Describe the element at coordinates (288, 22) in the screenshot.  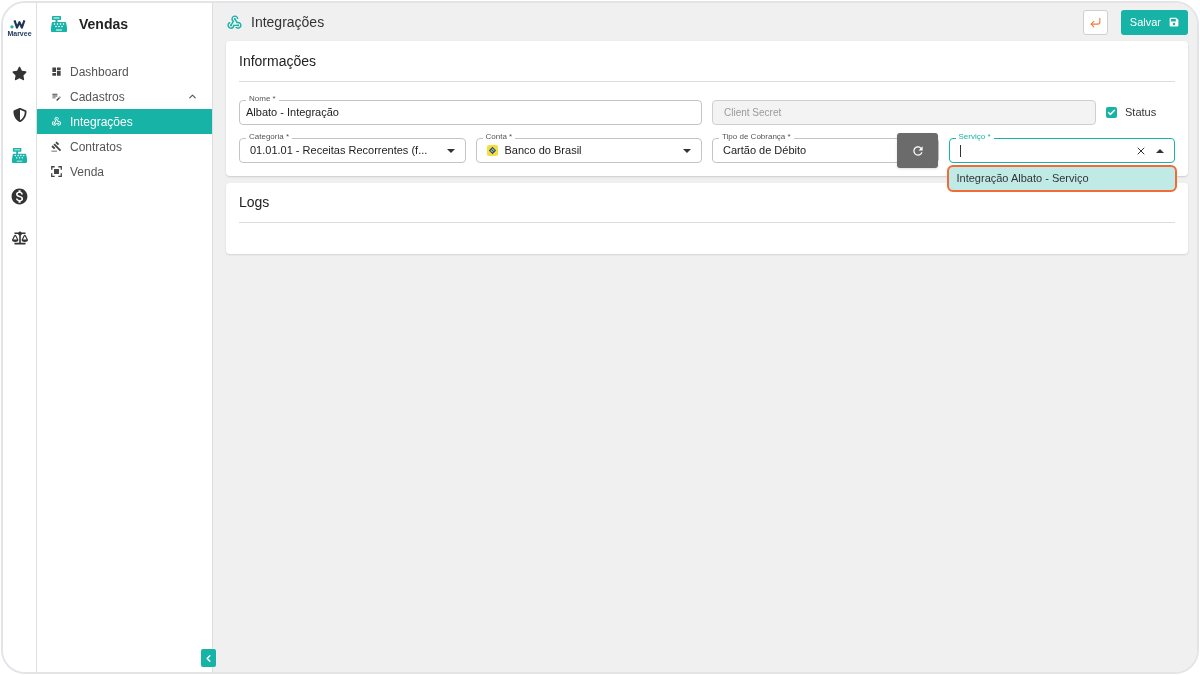
I see `page-title: Integrações` at that location.